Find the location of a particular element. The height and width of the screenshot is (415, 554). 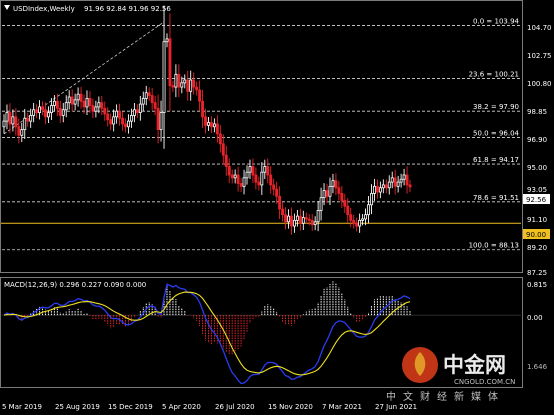

ohlc-readout: 91.96 92.84 91.96 92.56 is located at coordinates (127, 9).